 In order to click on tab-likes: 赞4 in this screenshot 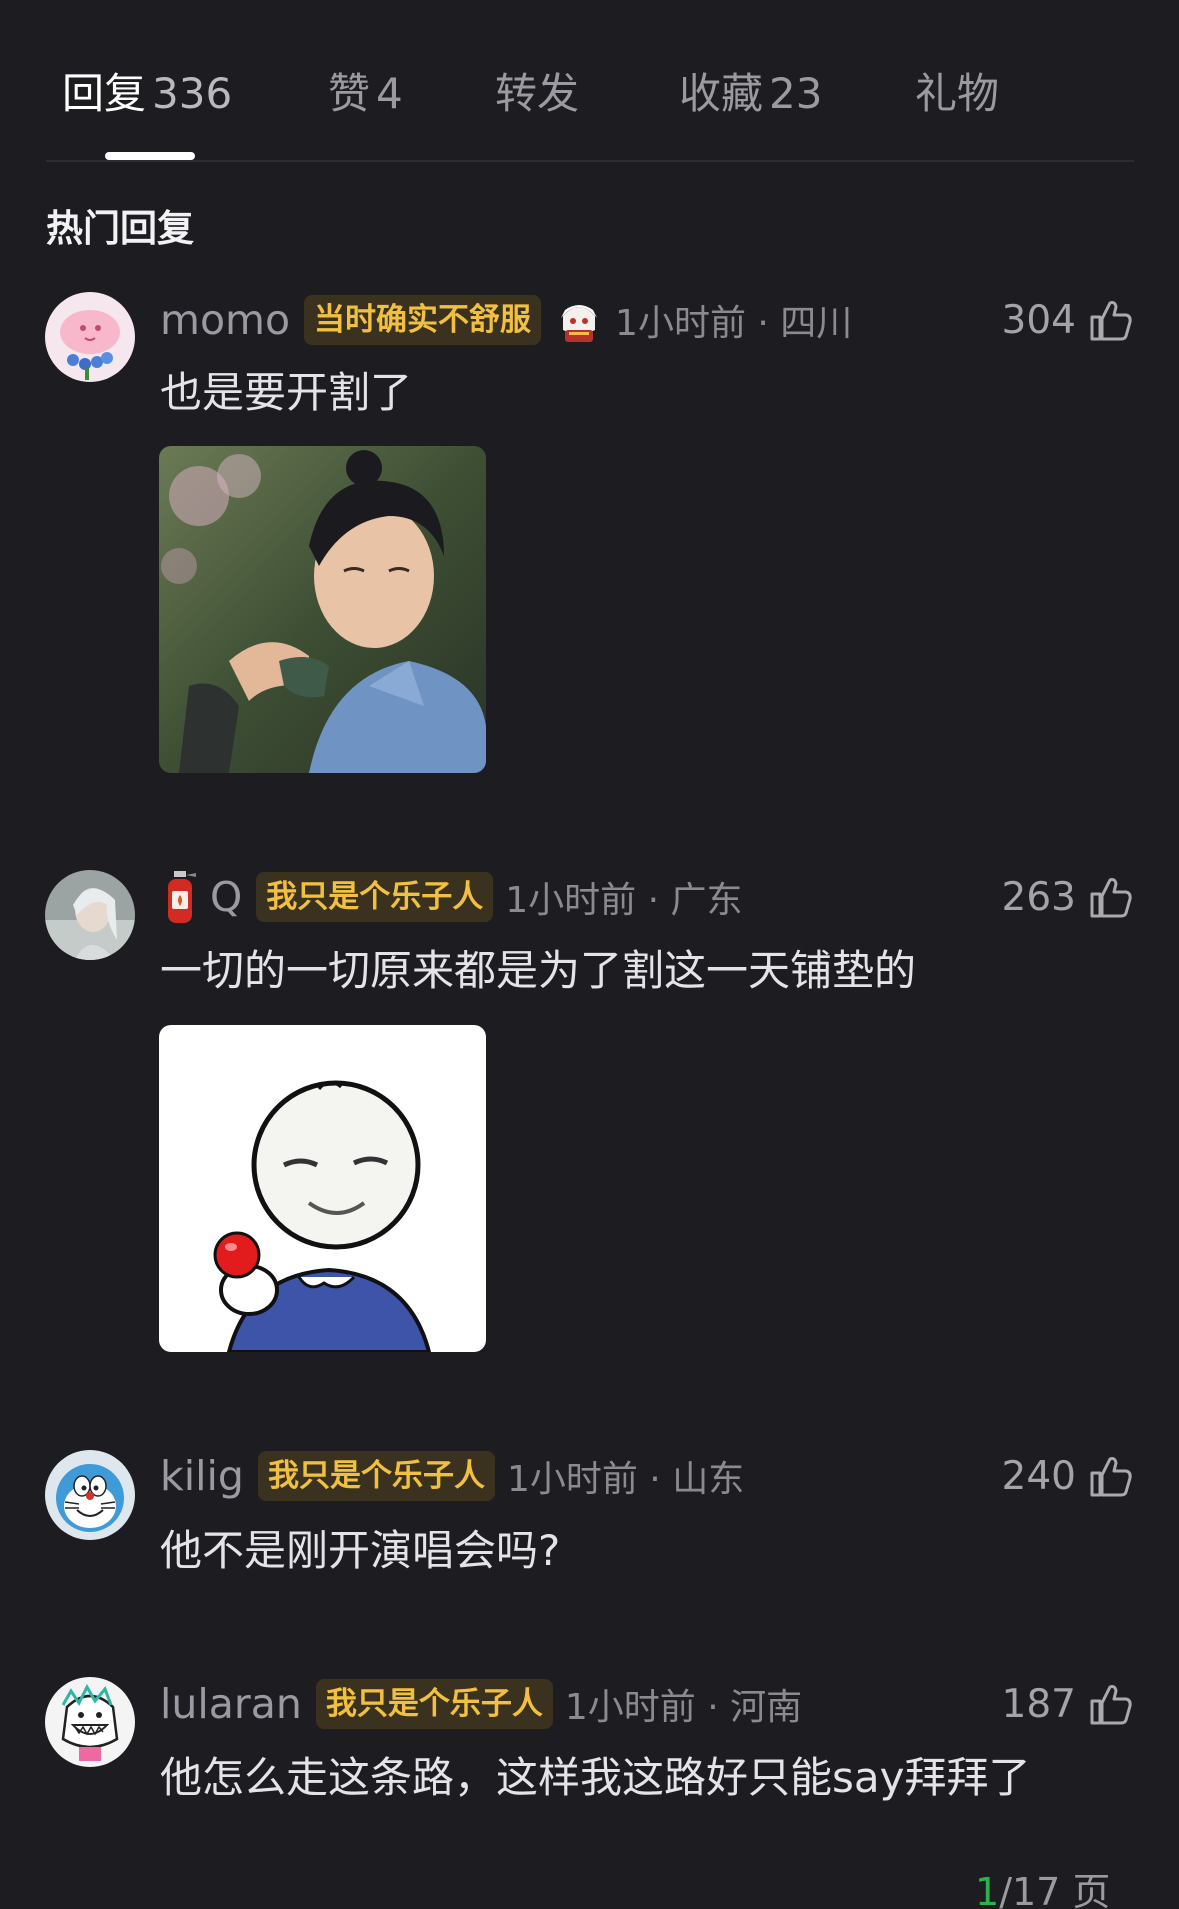, I will do `click(365, 94)`.